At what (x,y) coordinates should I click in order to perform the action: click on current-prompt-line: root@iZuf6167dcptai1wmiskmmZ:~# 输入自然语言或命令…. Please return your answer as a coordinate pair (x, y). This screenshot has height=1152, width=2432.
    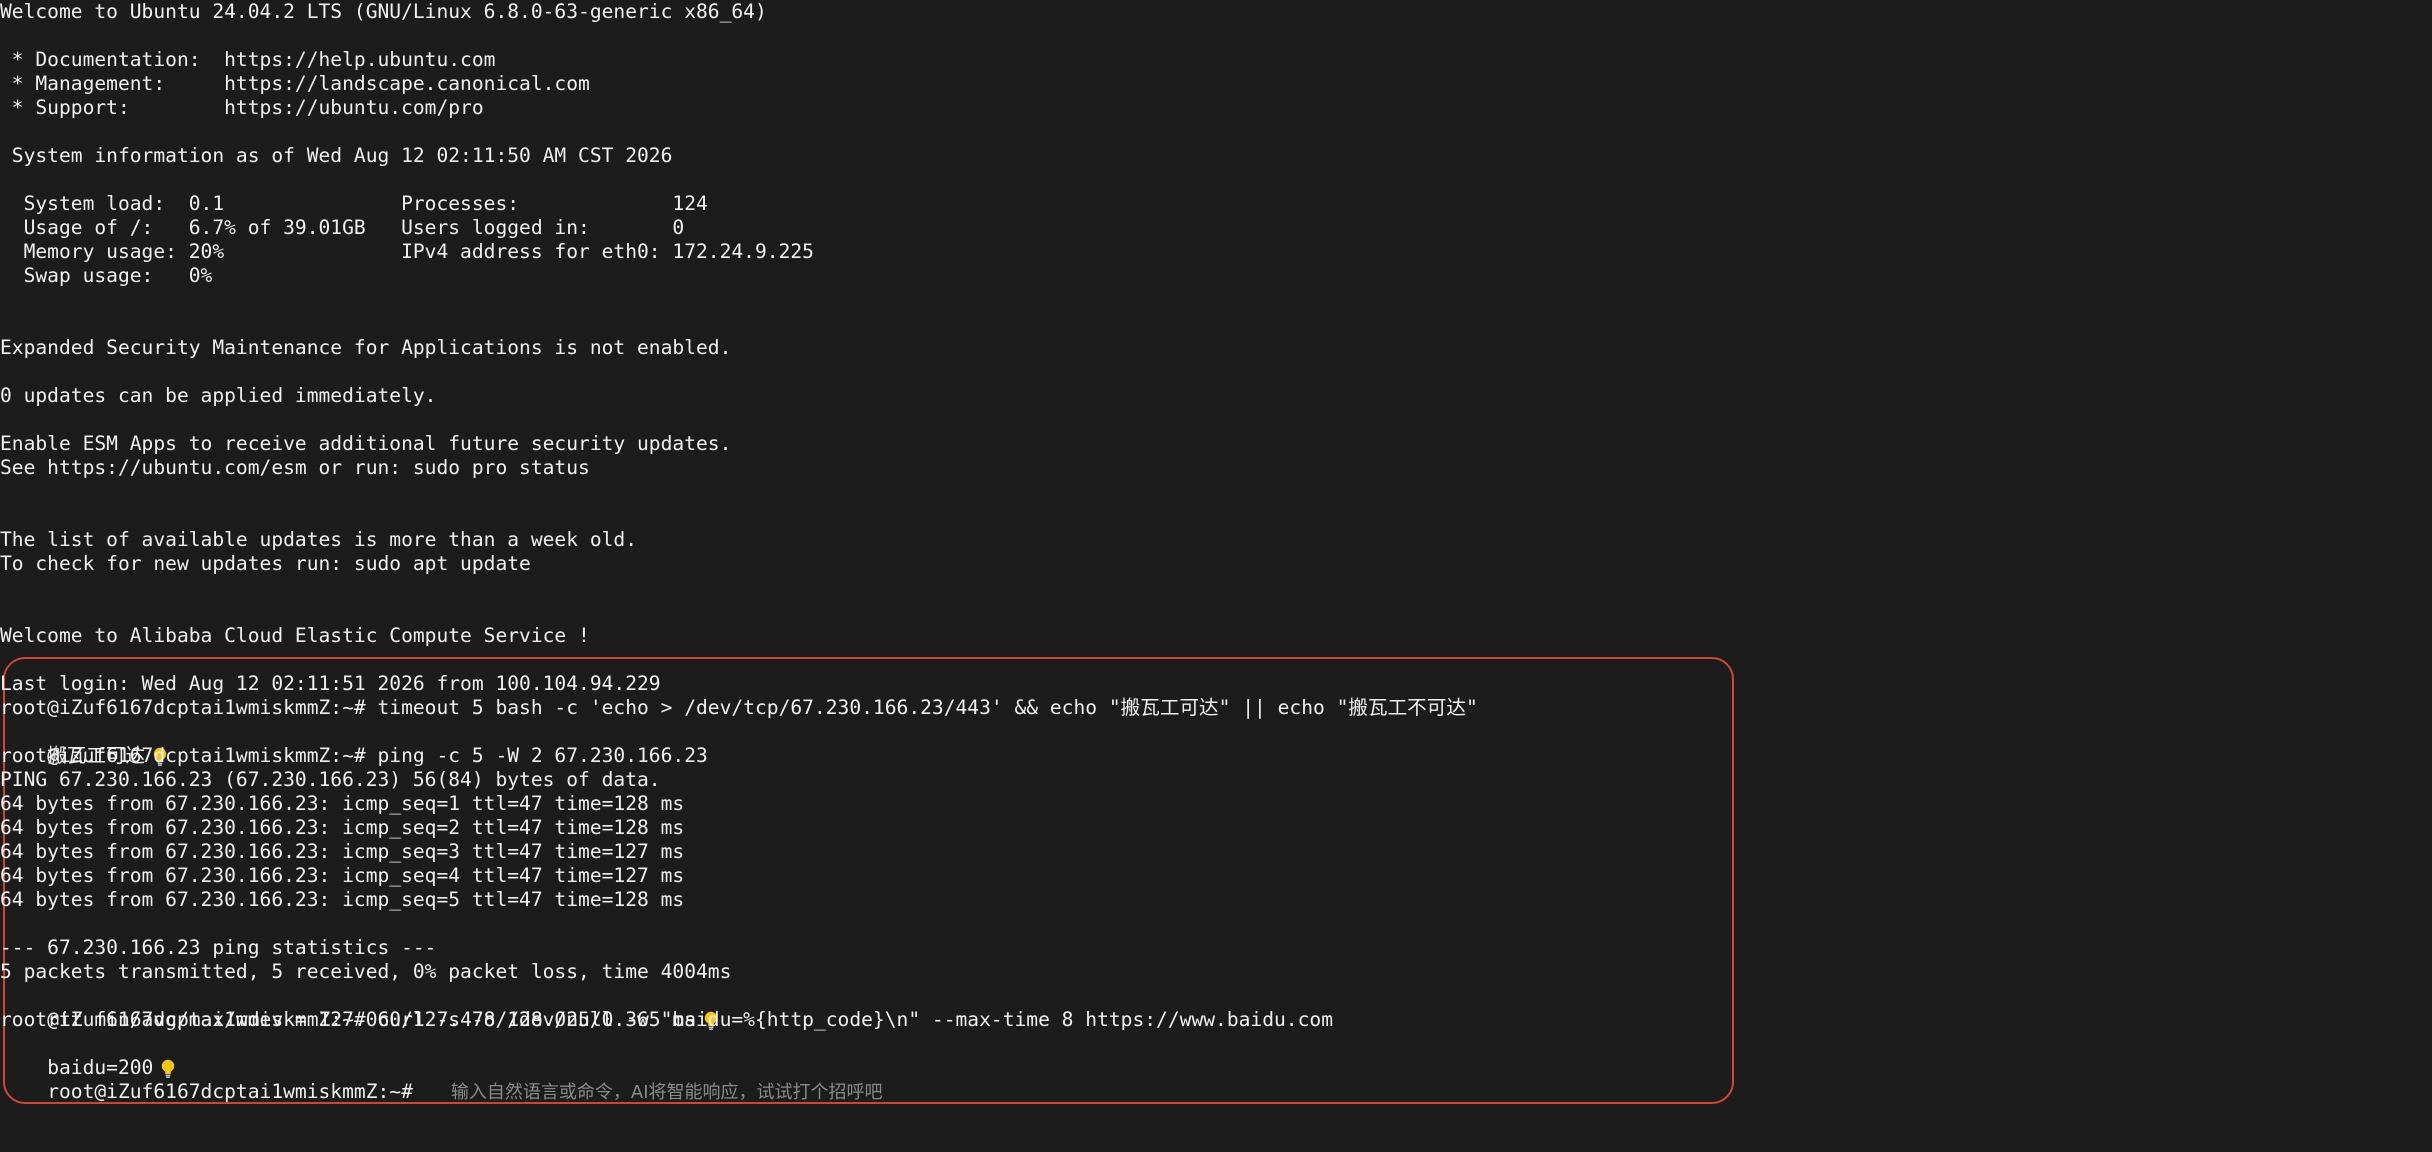
    Looking at the image, I should click on (441, 1079).